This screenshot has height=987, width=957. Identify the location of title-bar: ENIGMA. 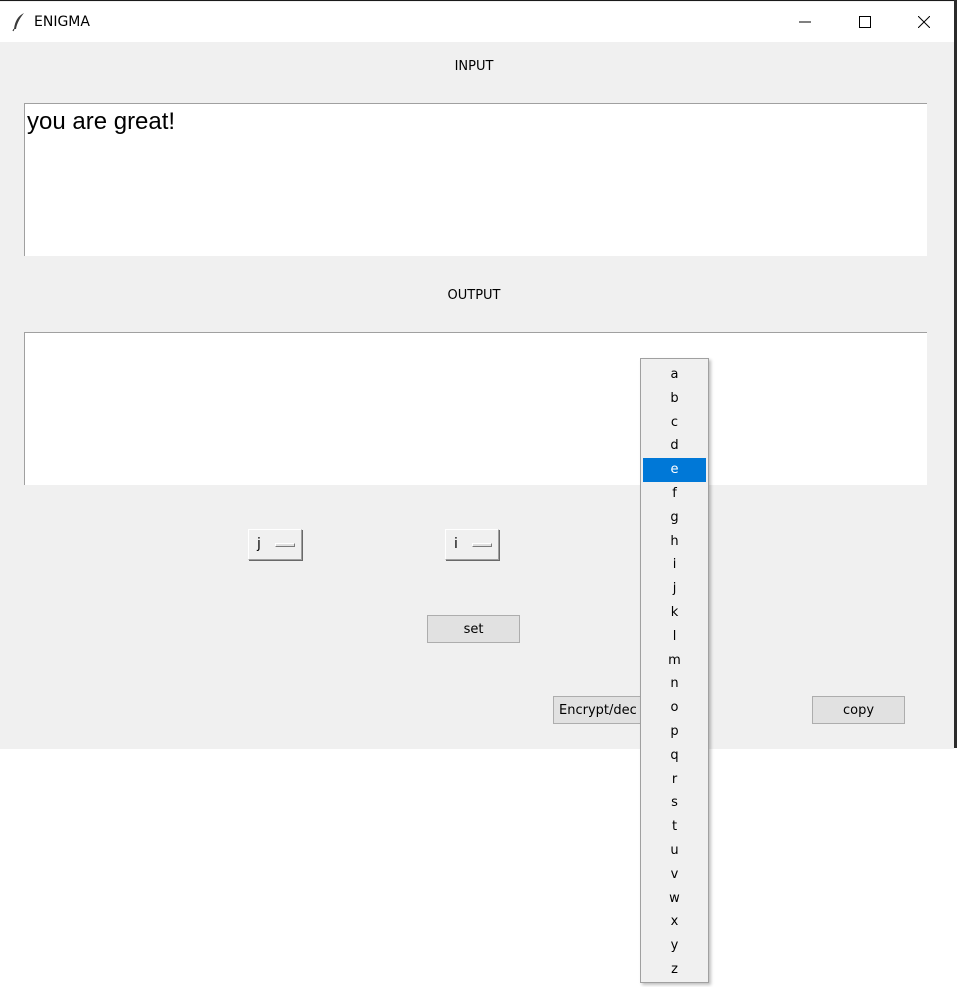
(477, 22).